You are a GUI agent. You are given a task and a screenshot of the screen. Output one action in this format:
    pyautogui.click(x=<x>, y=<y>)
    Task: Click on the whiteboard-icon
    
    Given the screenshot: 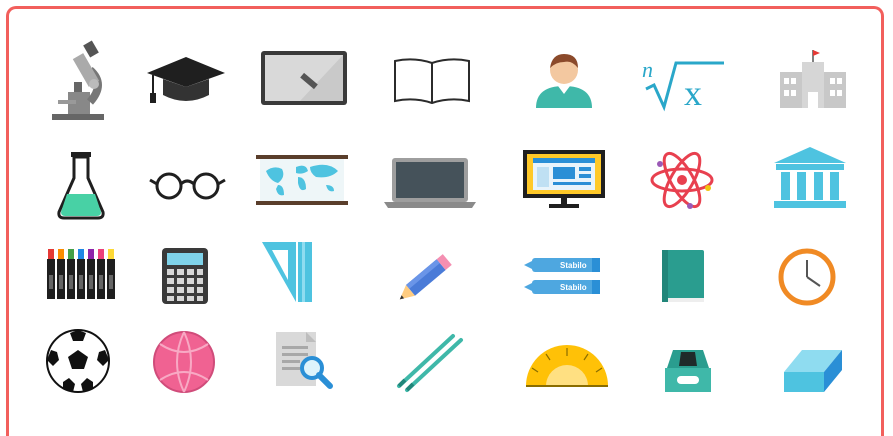 What is the action you would take?
    pyautogui.click(x=304, y=78)
    